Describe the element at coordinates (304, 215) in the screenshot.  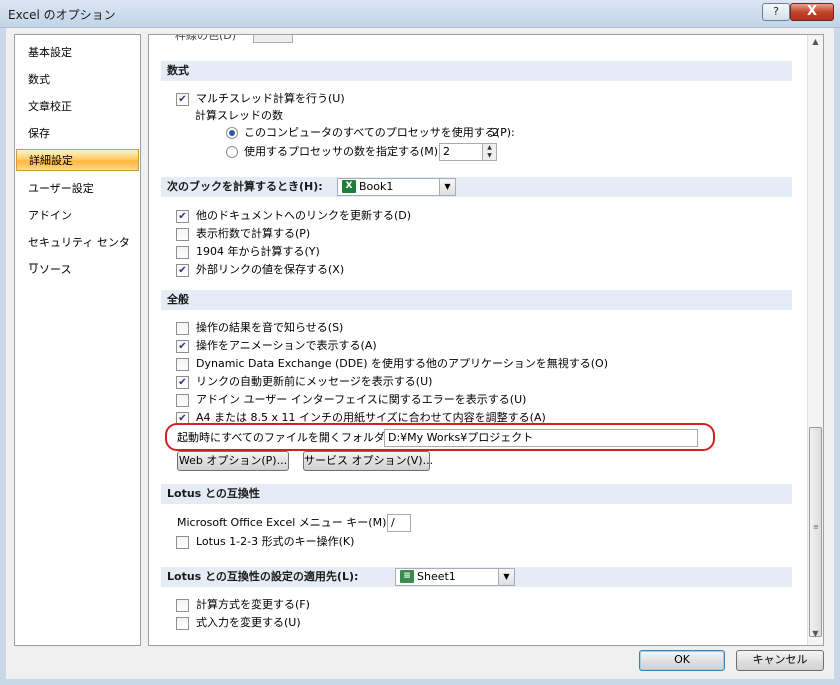
I see `update-links-label: 他のドキュメントへのリンクを更新する(D)` at that location.